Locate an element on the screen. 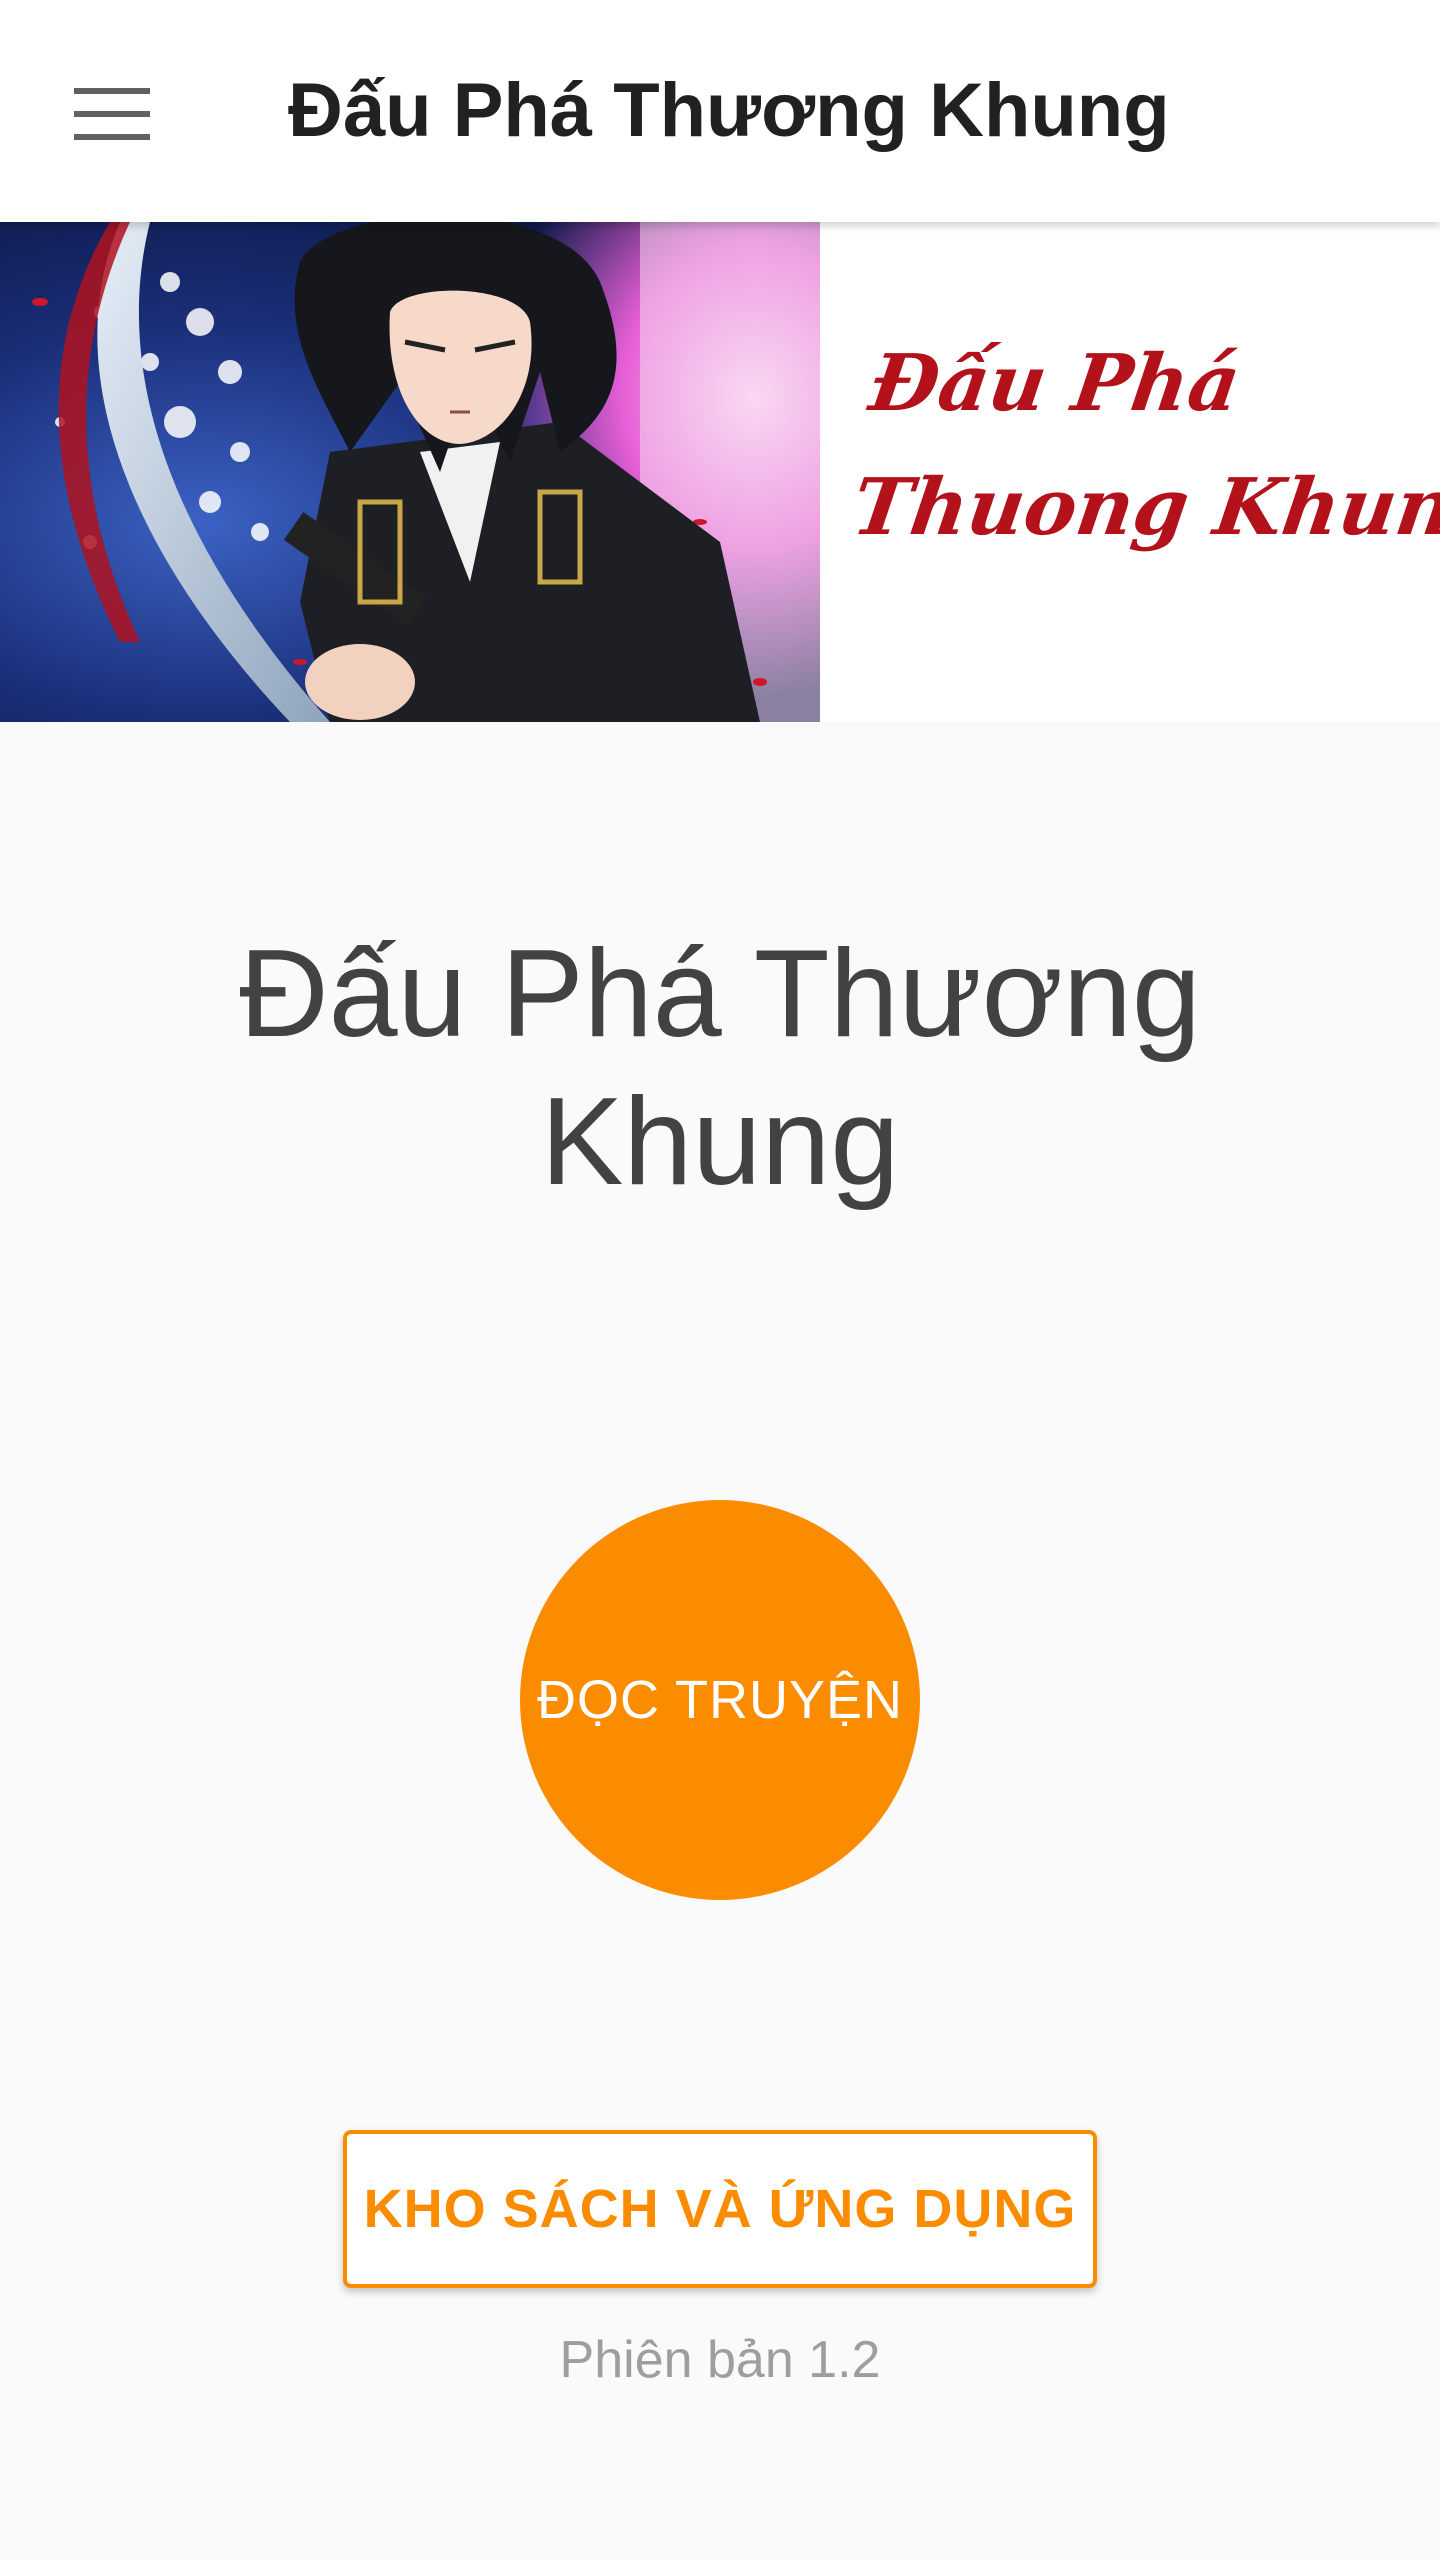 This screenshot has height=2560, width=1440. banner-caption: Đấu Phá Thuong Khung is located at coordinates (1142, 446).